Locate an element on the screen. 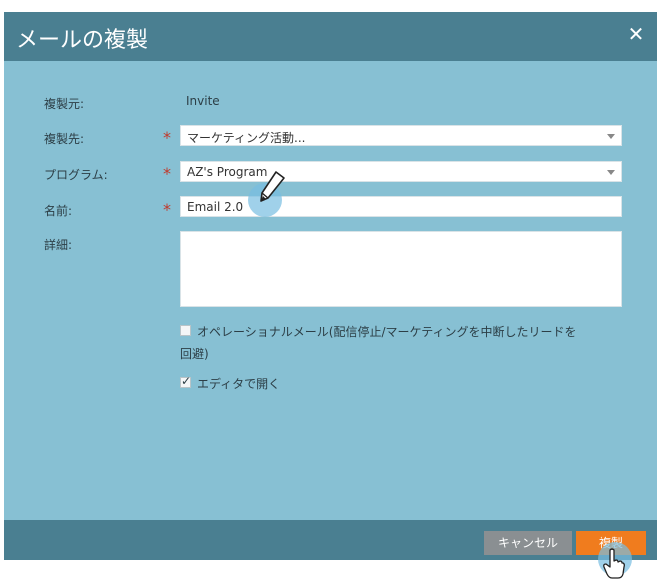 The height and width of the screenshot is (582, 661). open-editor-checkbox is located at coordinates (185, 381).